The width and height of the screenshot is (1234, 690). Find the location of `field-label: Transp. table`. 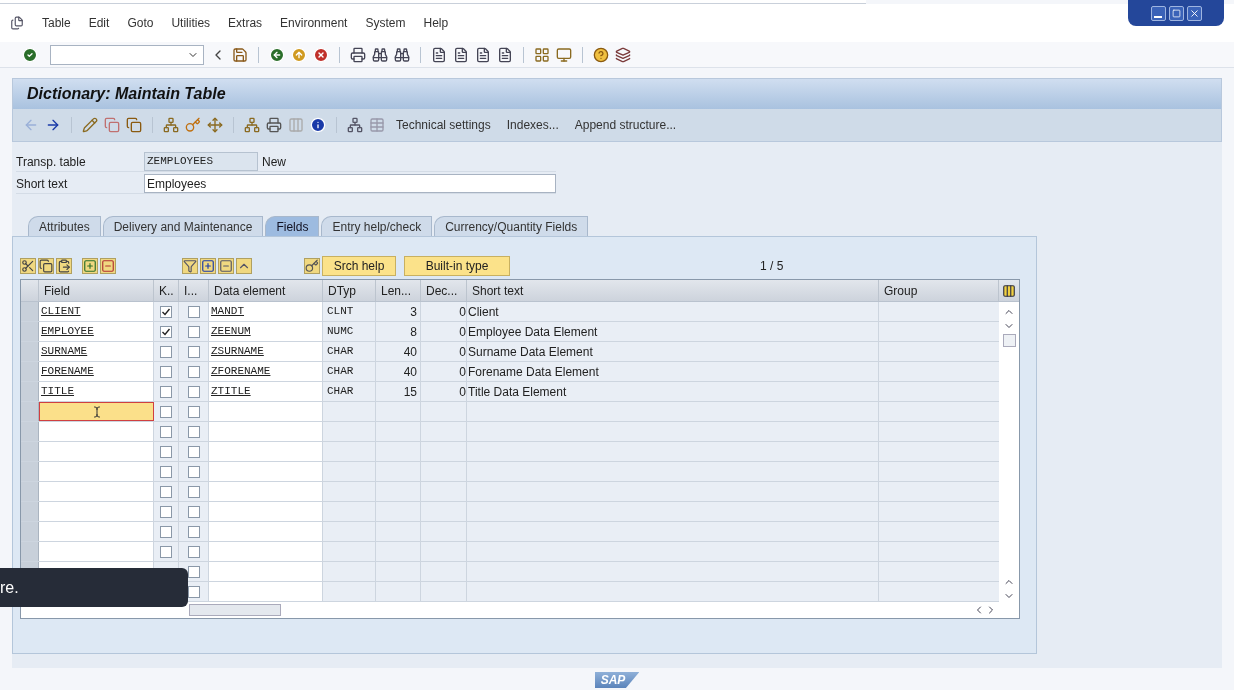

field-label: Transp. table is located at coordinates (51, 162).